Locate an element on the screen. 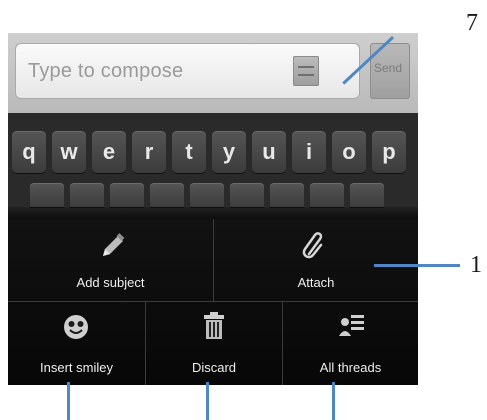 The width and height of the screenshot is (487, 420). threads-icon is located at coordinates (351, 325).